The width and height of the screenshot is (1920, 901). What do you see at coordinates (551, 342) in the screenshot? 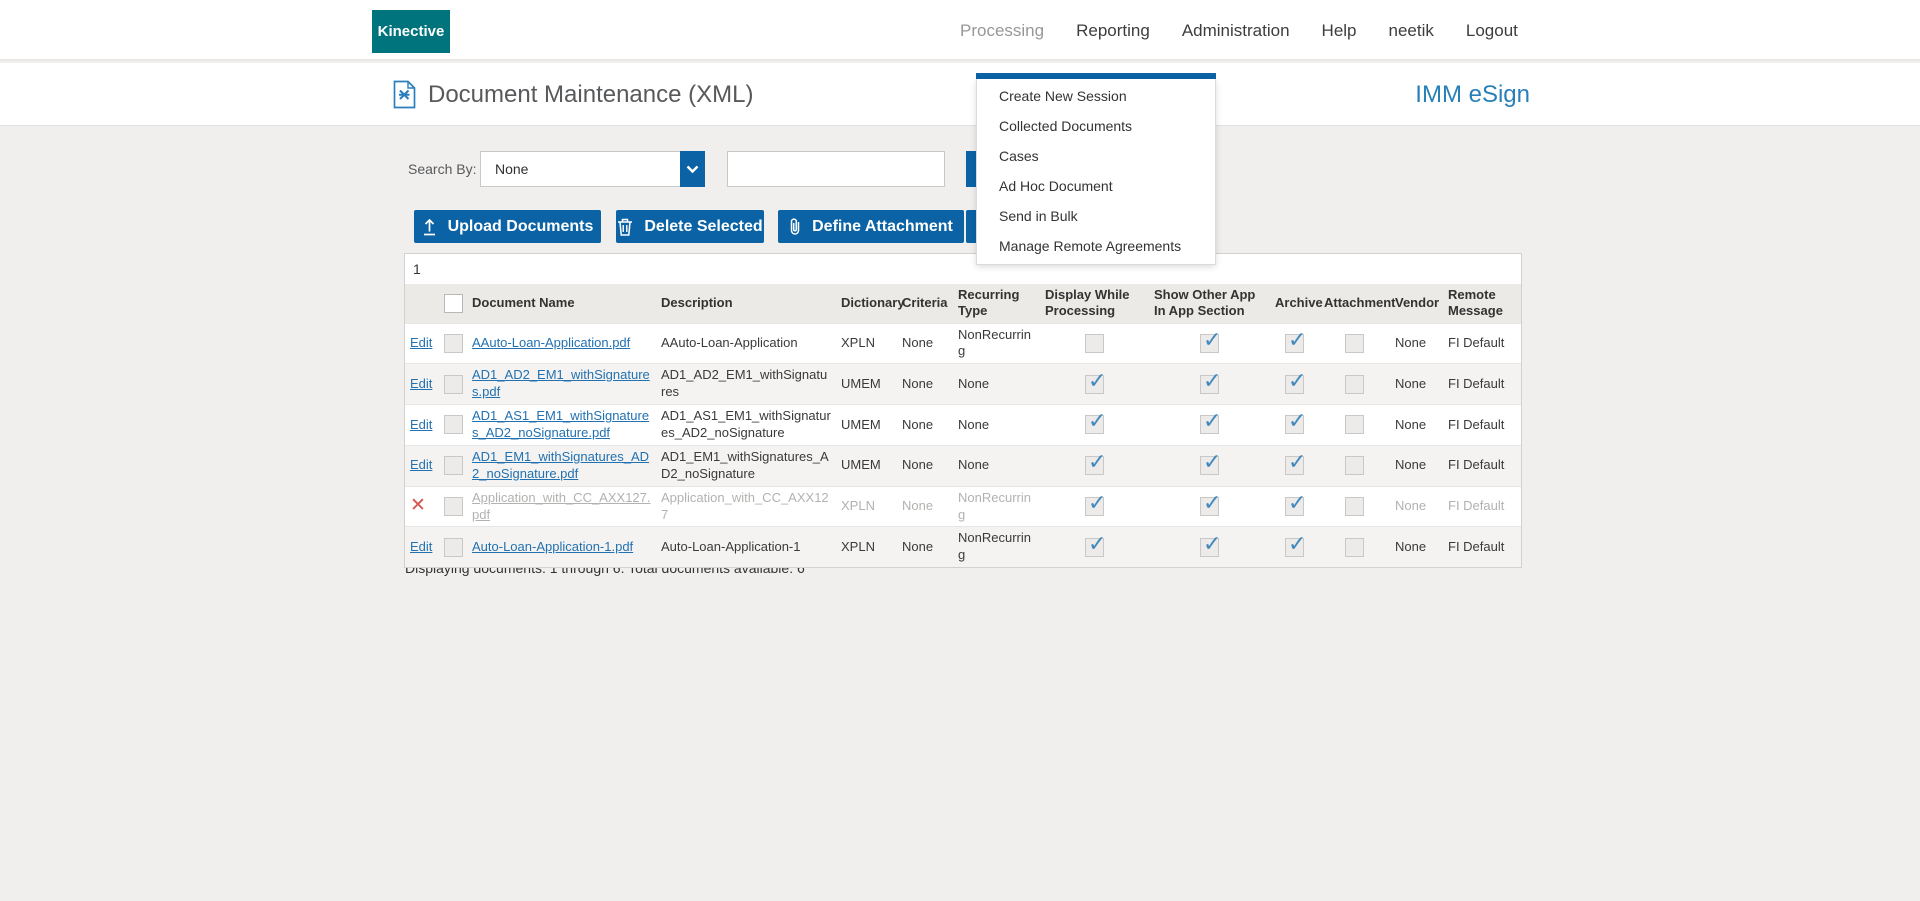
I see `document-name-link: AAuto-Loan-Application.pdf` at bounding box center [551, 342].